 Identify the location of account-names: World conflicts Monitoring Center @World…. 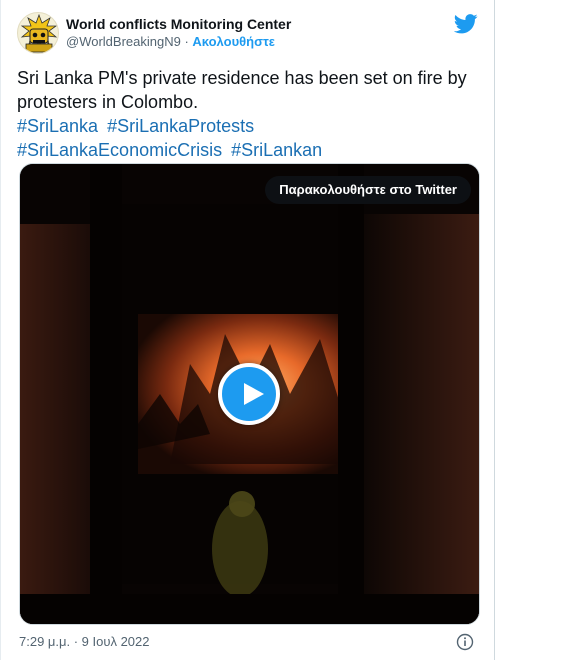
(178, 33).